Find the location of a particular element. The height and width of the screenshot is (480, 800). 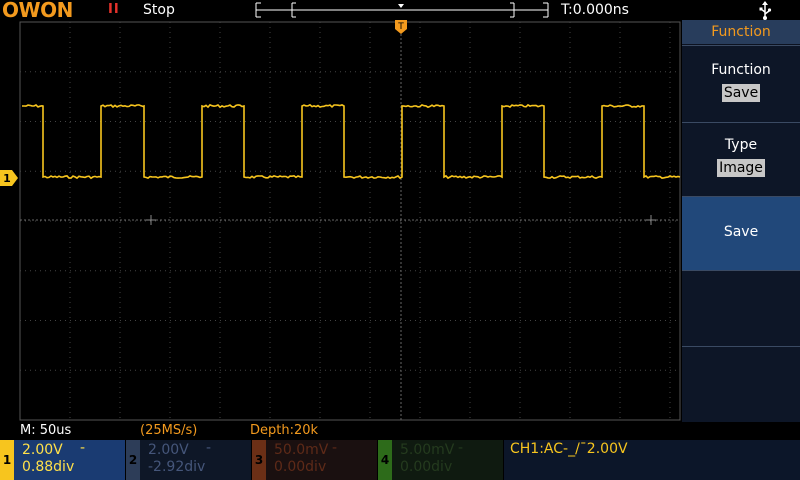

channel-4-scale: 5.00mV is located at coordinates (427, 450).